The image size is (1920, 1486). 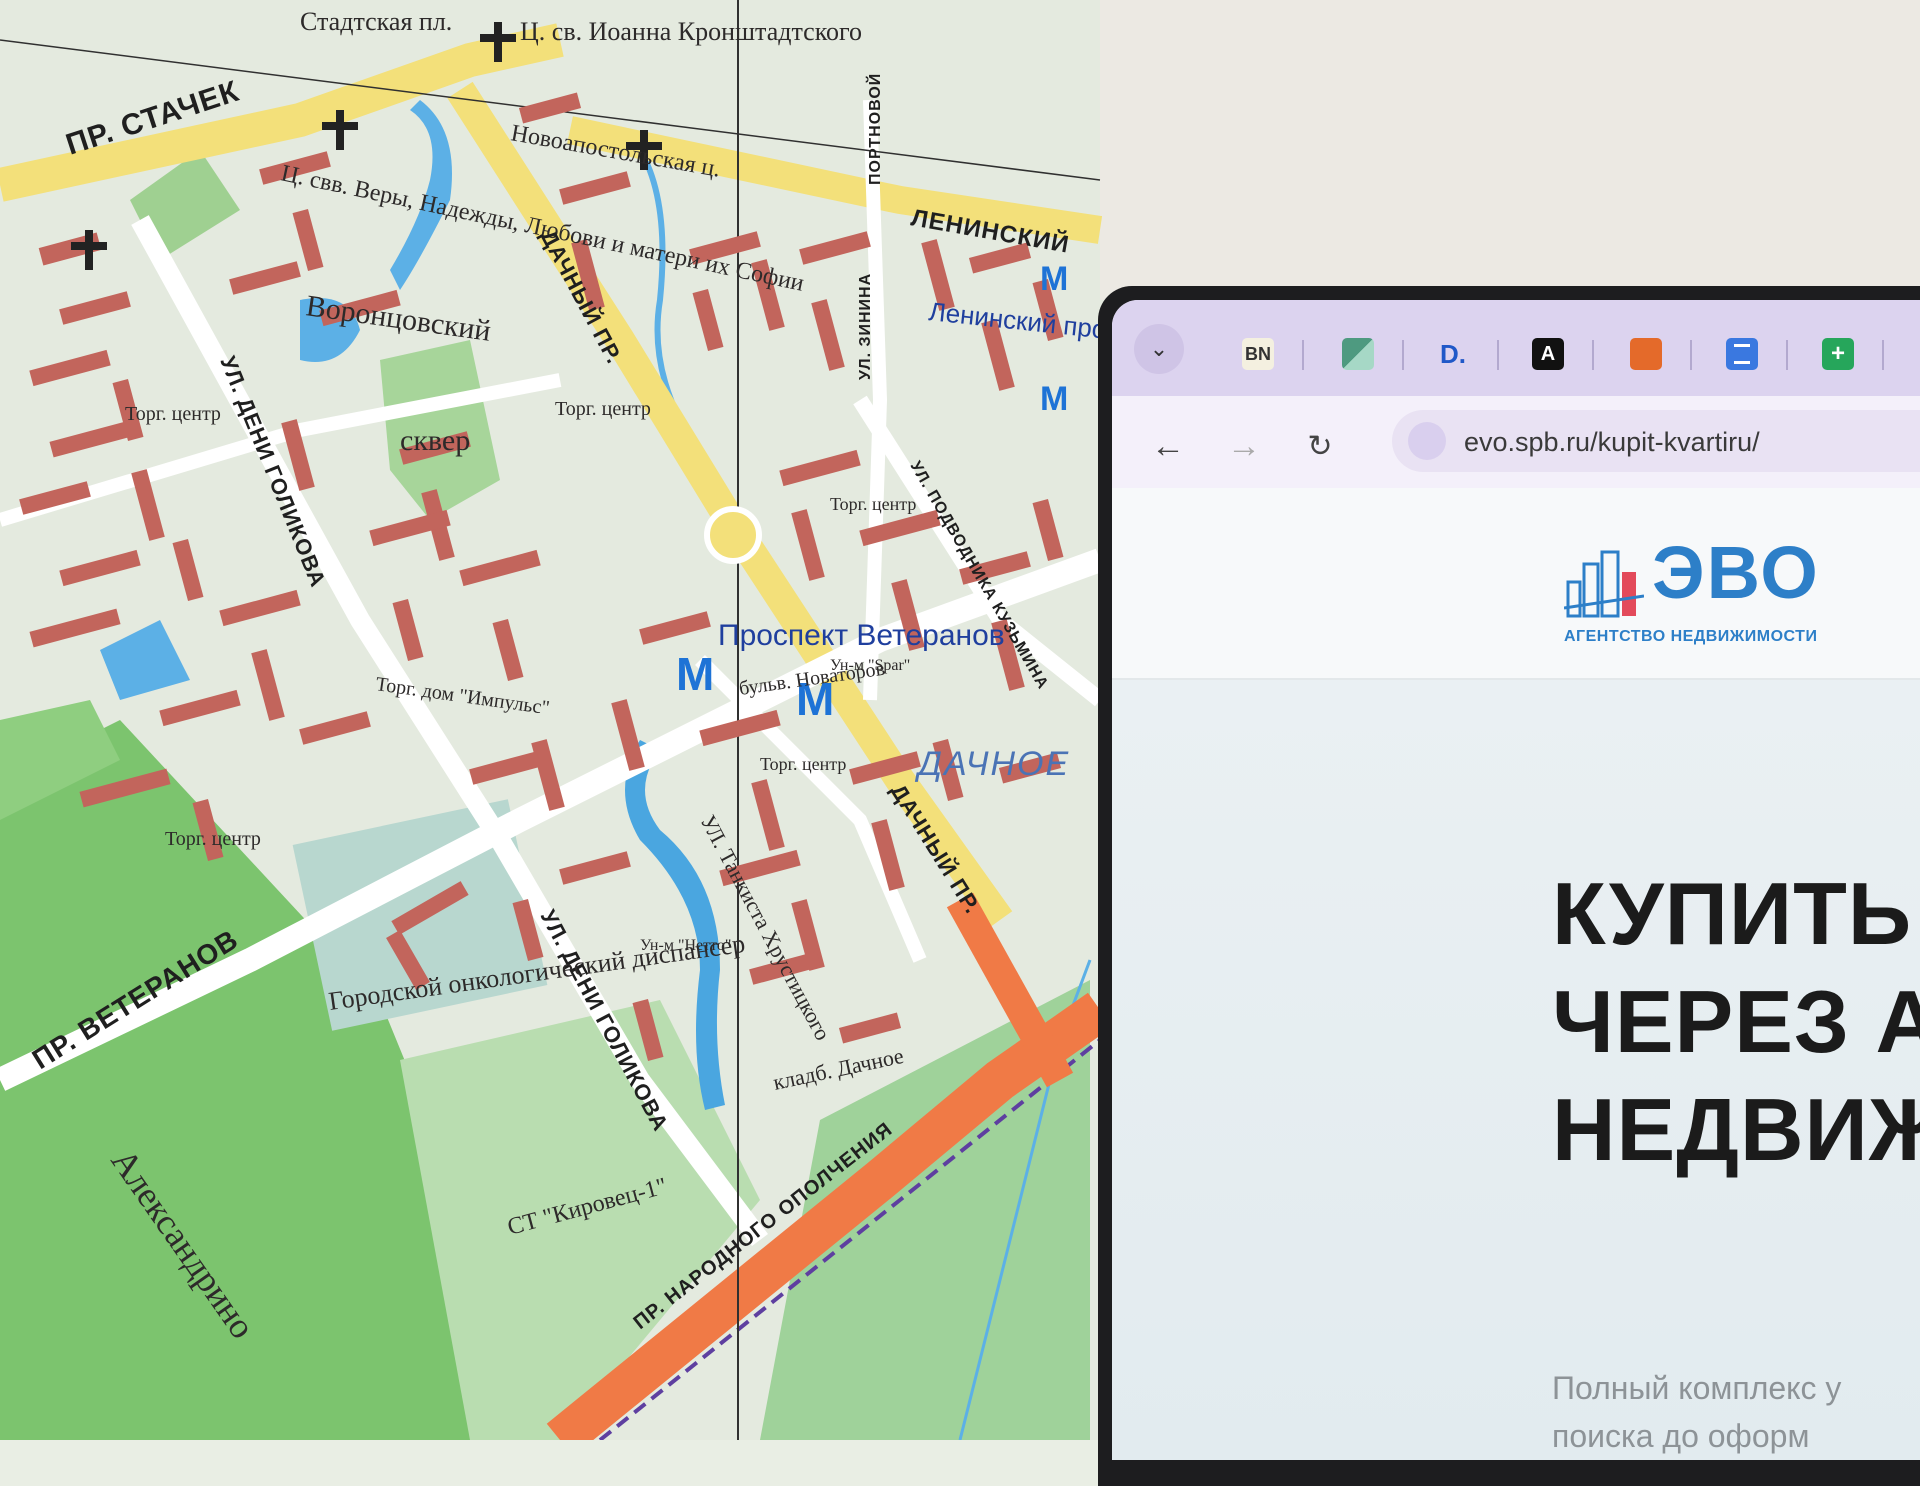 I want to click on tab-green, so click(x=1358, y=354).